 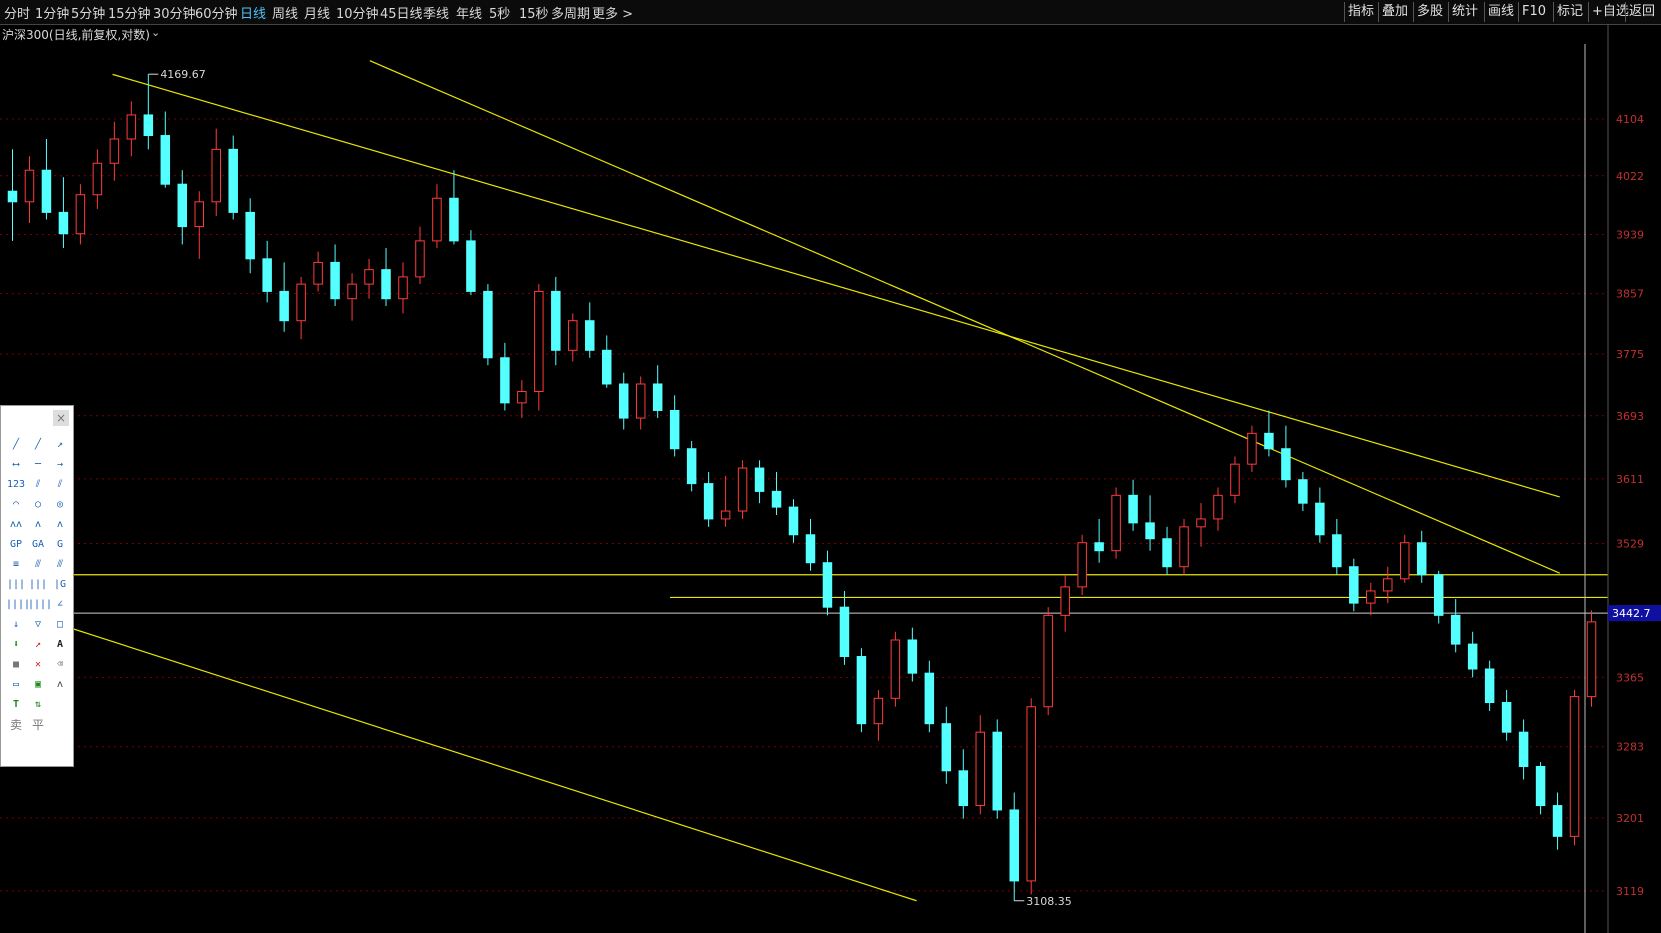 What do you see at coordinates (38, 445) in the screenshot?
I see `line-icon: ╱` at bounding box center [38, 445].